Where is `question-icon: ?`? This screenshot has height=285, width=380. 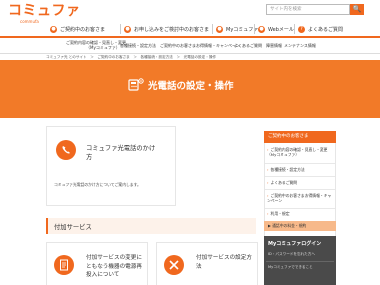 question-icon: ? is located at coordinates (301, 29).